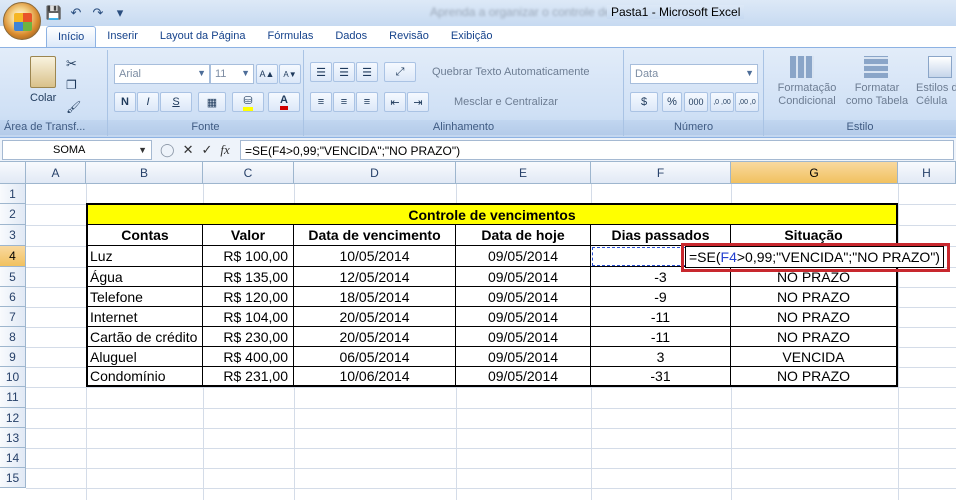 Image resolution: width=956 pixels, height=500 pixels. I want to click on cell-conta: Água, so click(145, 277).